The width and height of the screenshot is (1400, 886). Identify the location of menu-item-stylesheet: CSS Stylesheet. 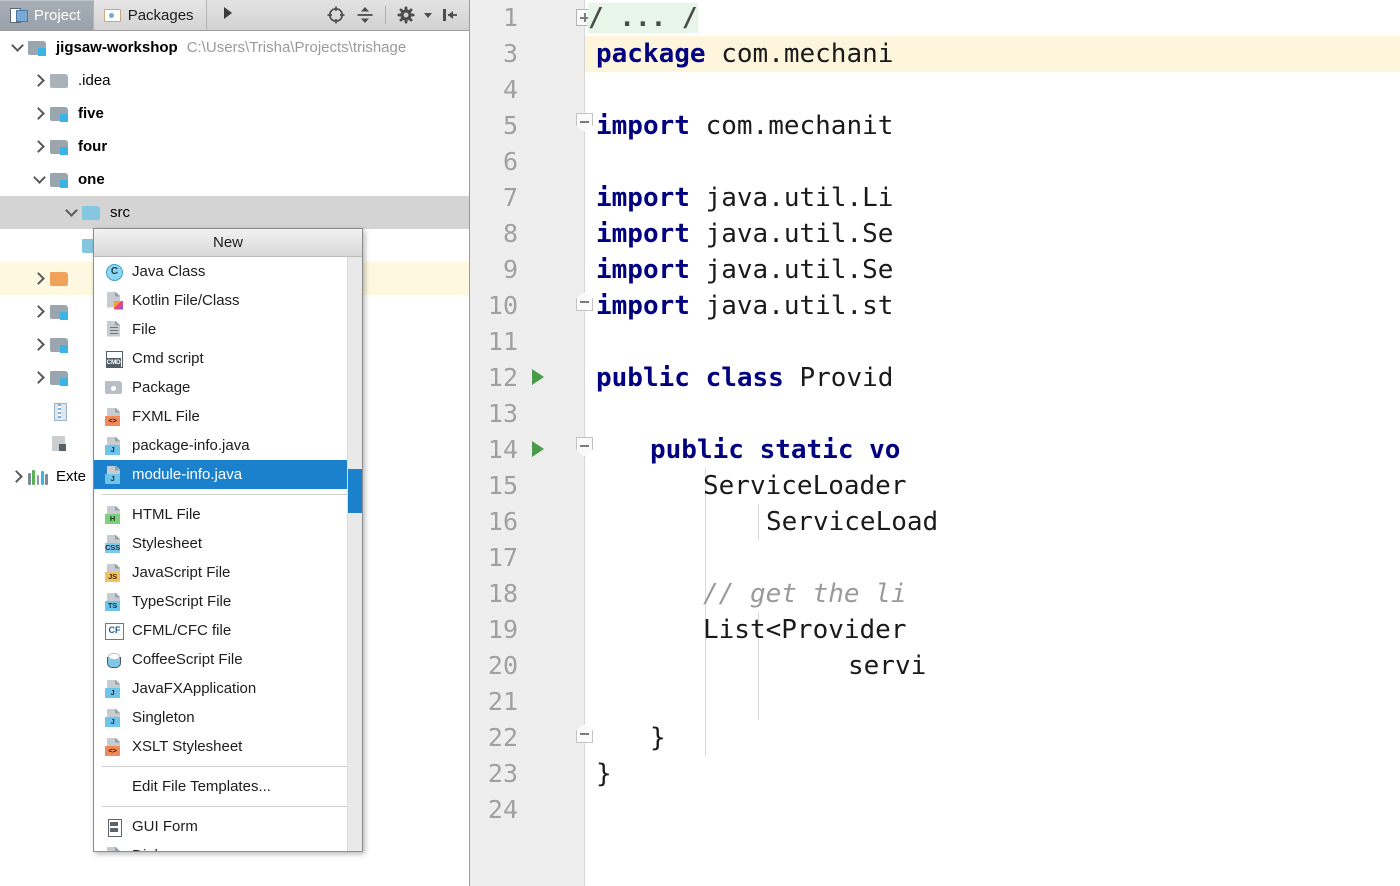
(228, 543).